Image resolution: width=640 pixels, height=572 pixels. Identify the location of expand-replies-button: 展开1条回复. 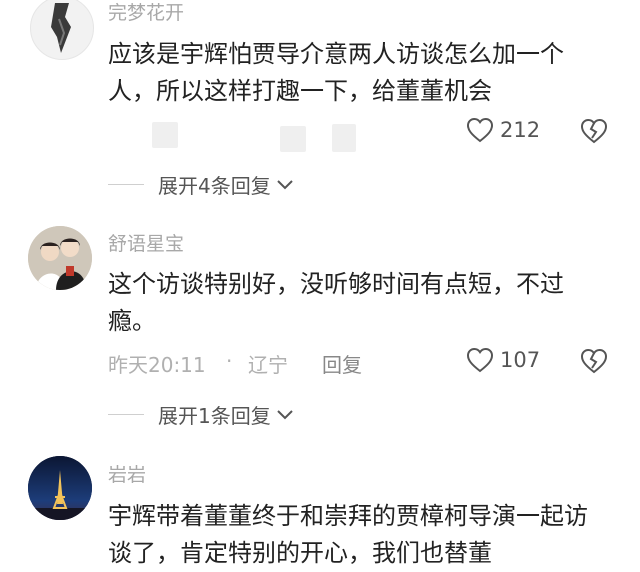
(201, 414).